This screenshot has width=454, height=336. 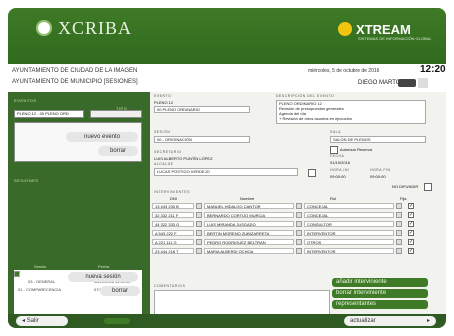 What do you see at coordinates (249, 215) in the screenshot?
I see `nombre-cell: BERNARDO CORTIJO MURCIA` at bounding box center [249, 215].